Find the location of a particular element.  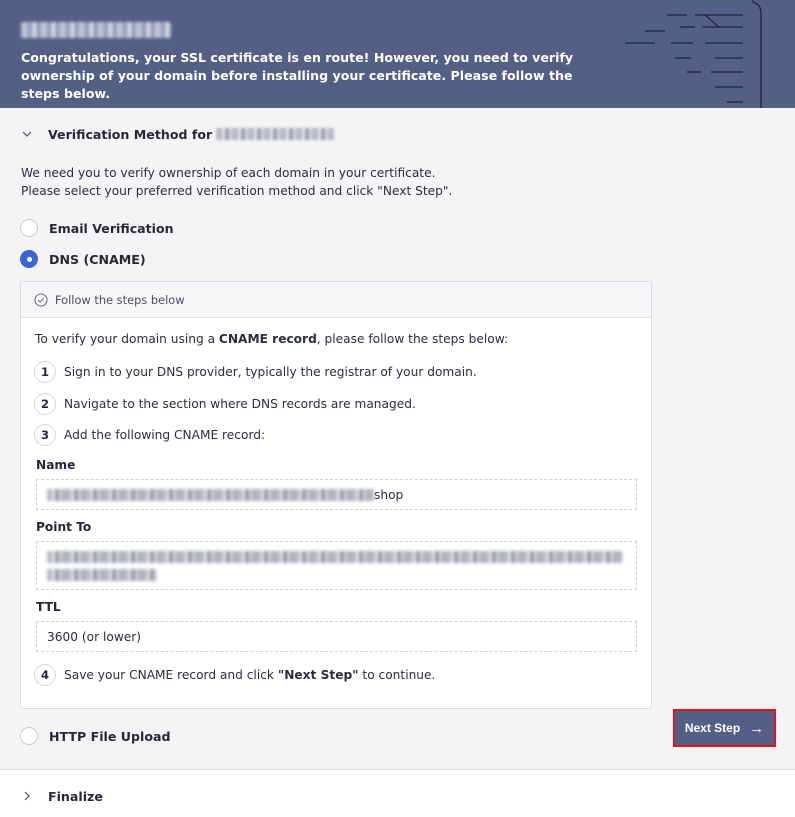

steps-panel-title: Follow the steps below is located at coordinates (120, 299).